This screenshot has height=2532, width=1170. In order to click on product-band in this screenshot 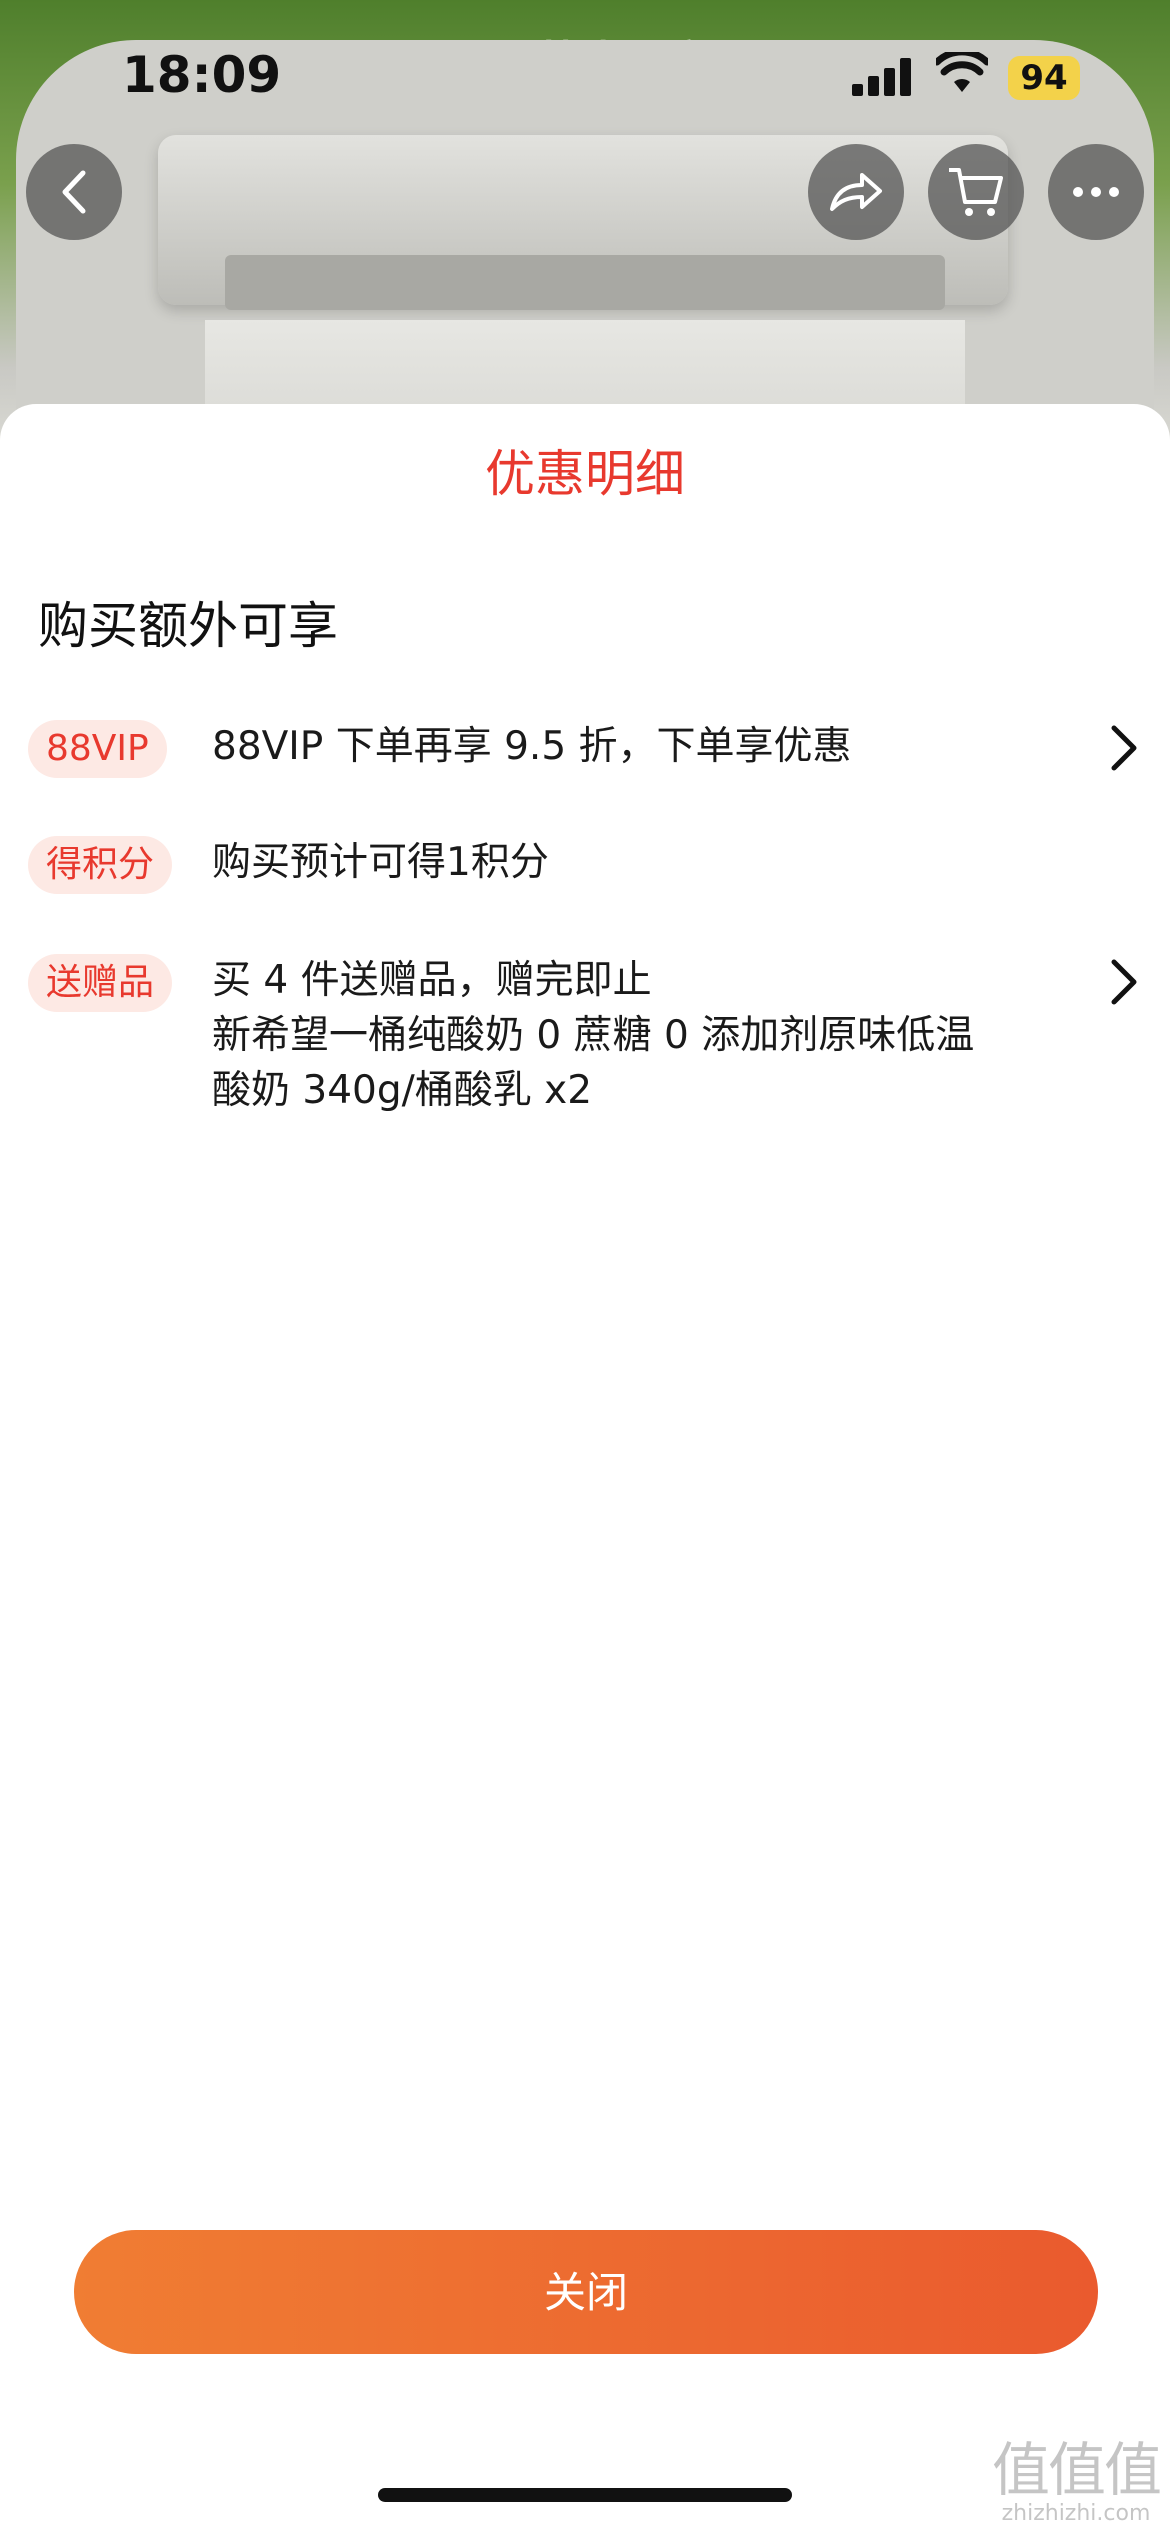, I will do `click(585, 282)`.